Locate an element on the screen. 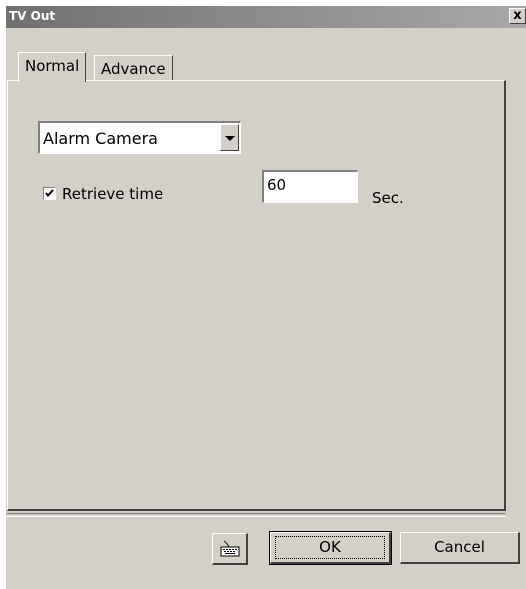 Image resolution: width=526 pixels, height=589 pixels. window-title: TV Out is located at coordinates (32, 16).